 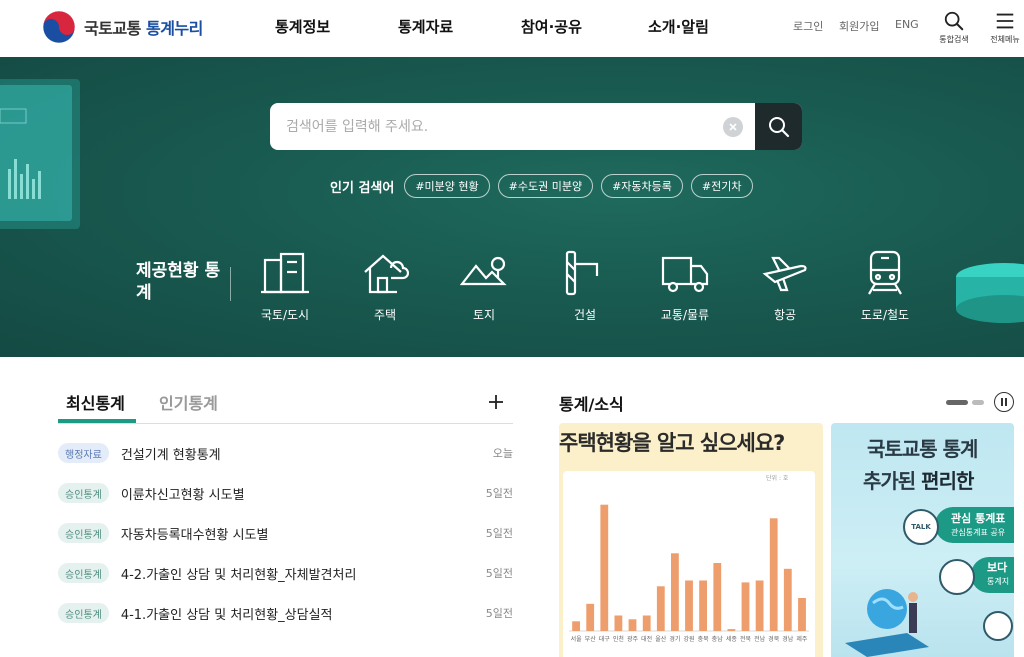 What do you see at coordinates (732, 639) in the screenshot?
I see `chart-tick-label: 세종` at bounding box center [732, 639].